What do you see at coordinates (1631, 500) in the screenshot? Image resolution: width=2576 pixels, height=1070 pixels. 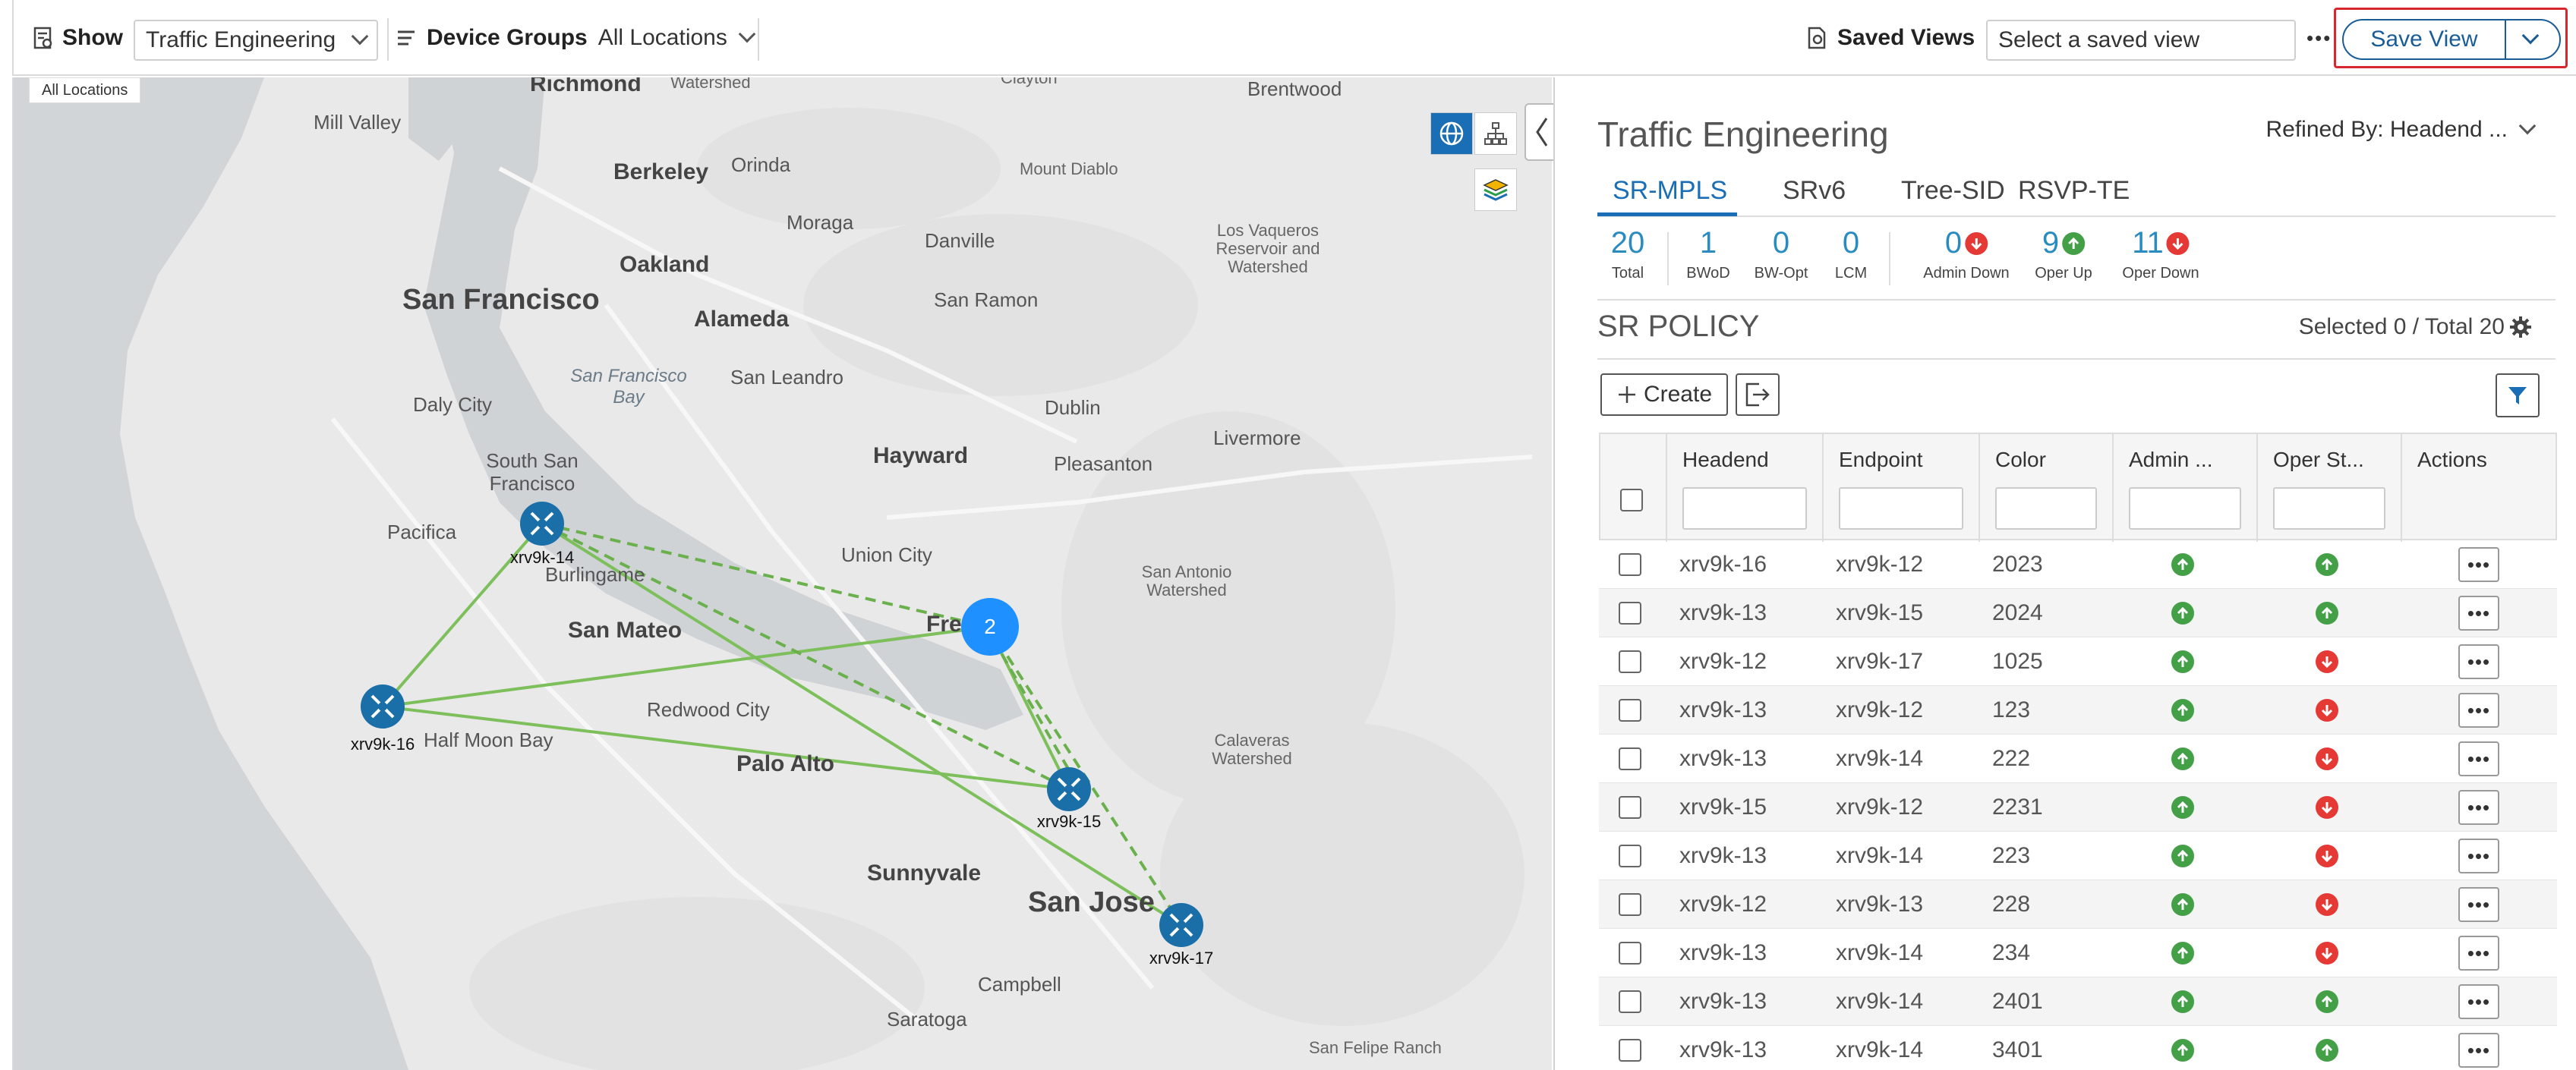 I see `select-all-checkbox` at bounding box center [1631, 500].